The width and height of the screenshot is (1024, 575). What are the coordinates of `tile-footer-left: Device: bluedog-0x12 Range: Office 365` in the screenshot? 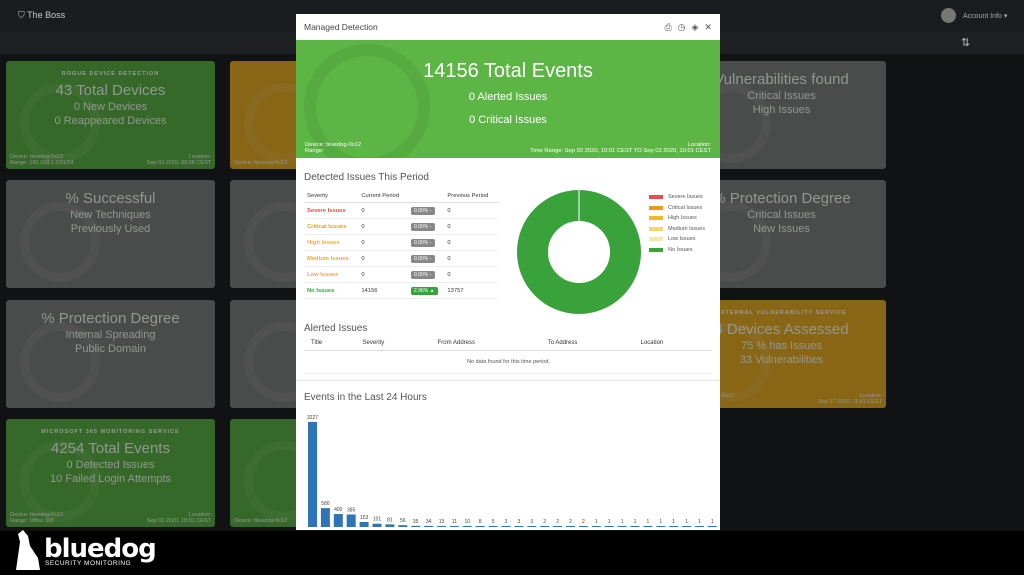 It's located at (37, 518).